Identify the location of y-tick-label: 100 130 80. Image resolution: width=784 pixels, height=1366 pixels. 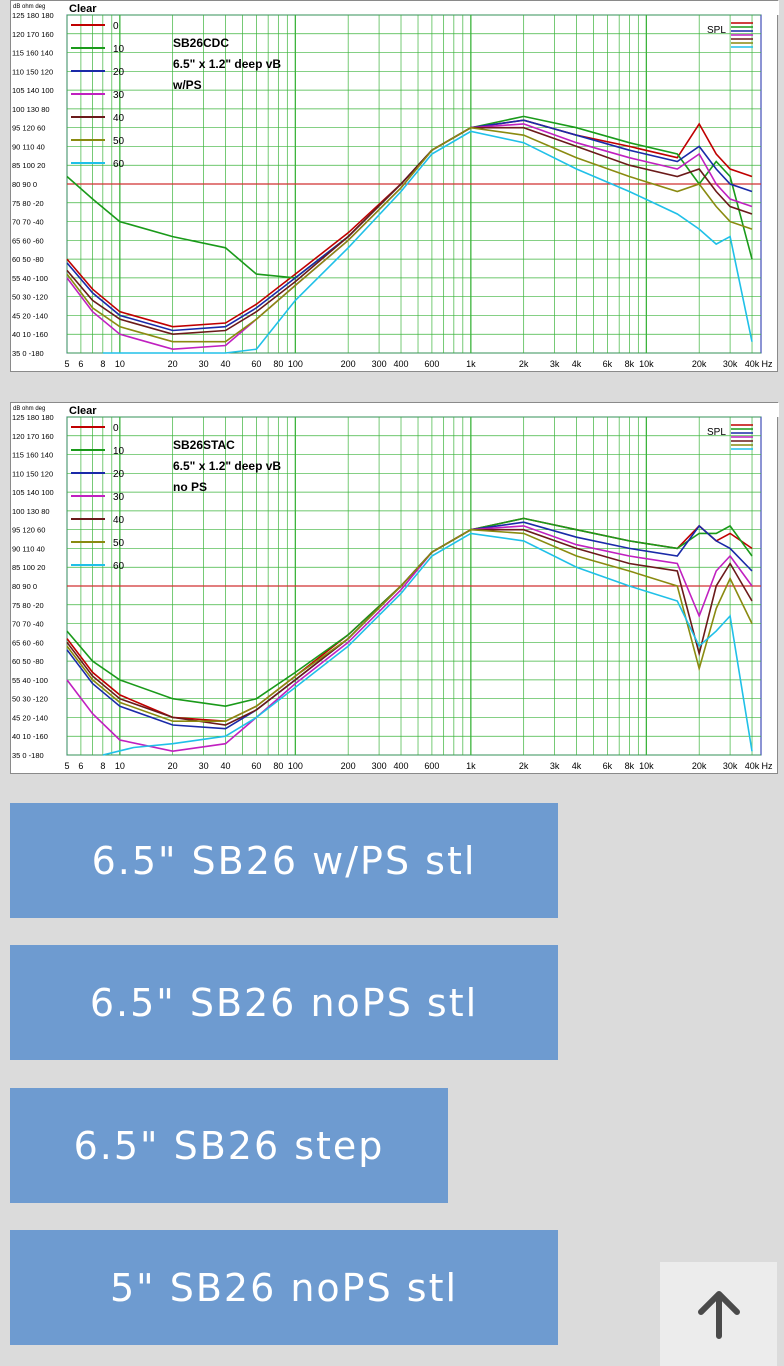
(31, 109).